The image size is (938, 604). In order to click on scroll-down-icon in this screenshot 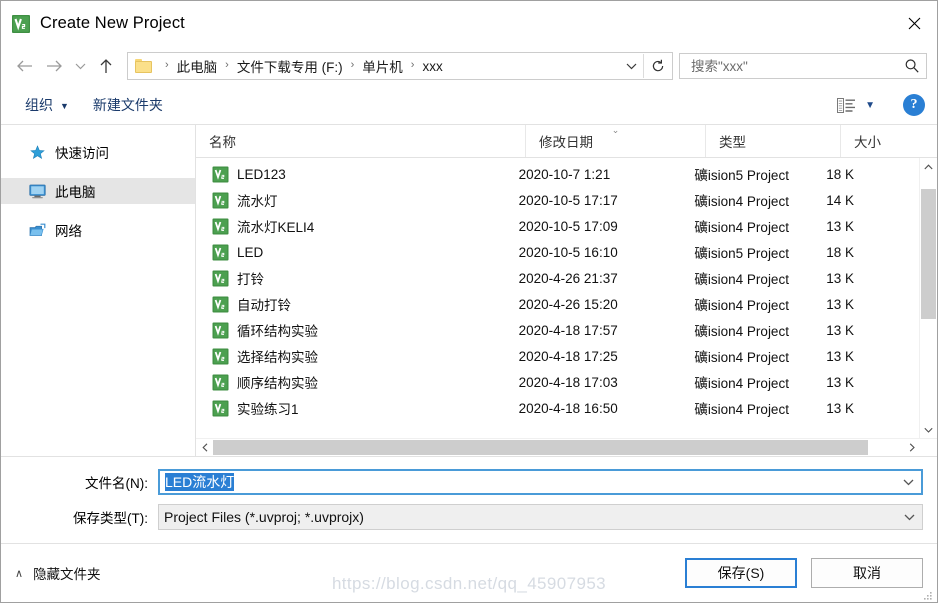, I will do `click(928, 429)`.